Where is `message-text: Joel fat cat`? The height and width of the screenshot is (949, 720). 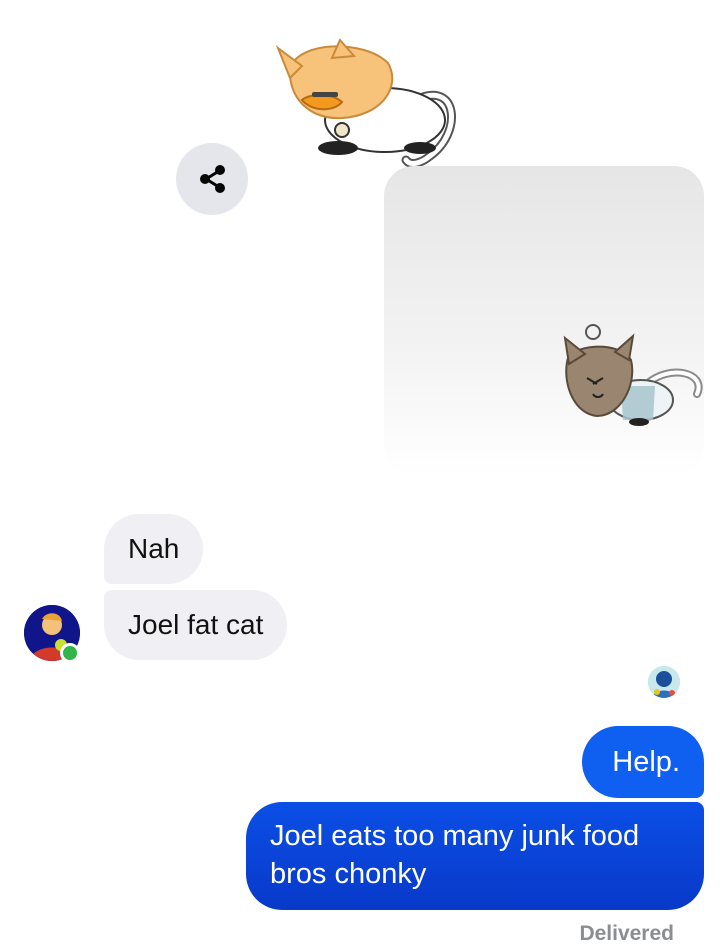
message-text: Joel fat cat is located at coordinates (196, 624).